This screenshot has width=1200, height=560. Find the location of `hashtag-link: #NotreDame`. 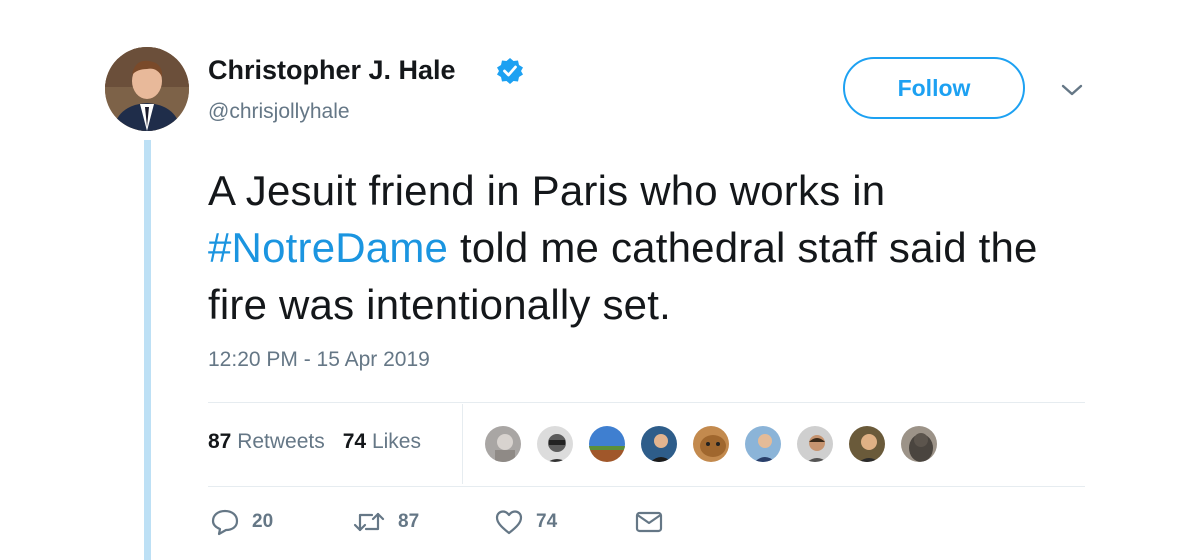

hashtag-link: #NotreDame is located at coordinates (328, 247).